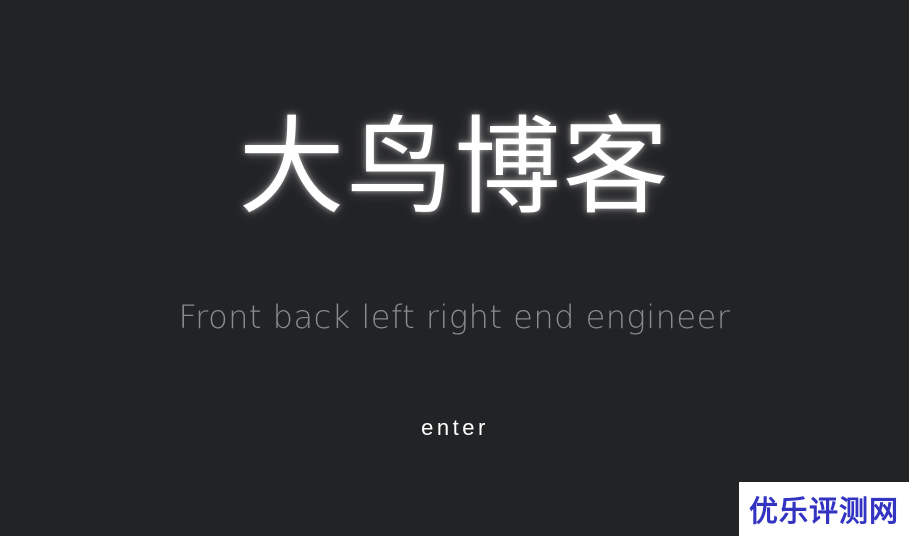  What do you see at coordinates (454, 167) in the screenshot?
I see `site-title: 大鸟博客` at bounding box center [454, 167].